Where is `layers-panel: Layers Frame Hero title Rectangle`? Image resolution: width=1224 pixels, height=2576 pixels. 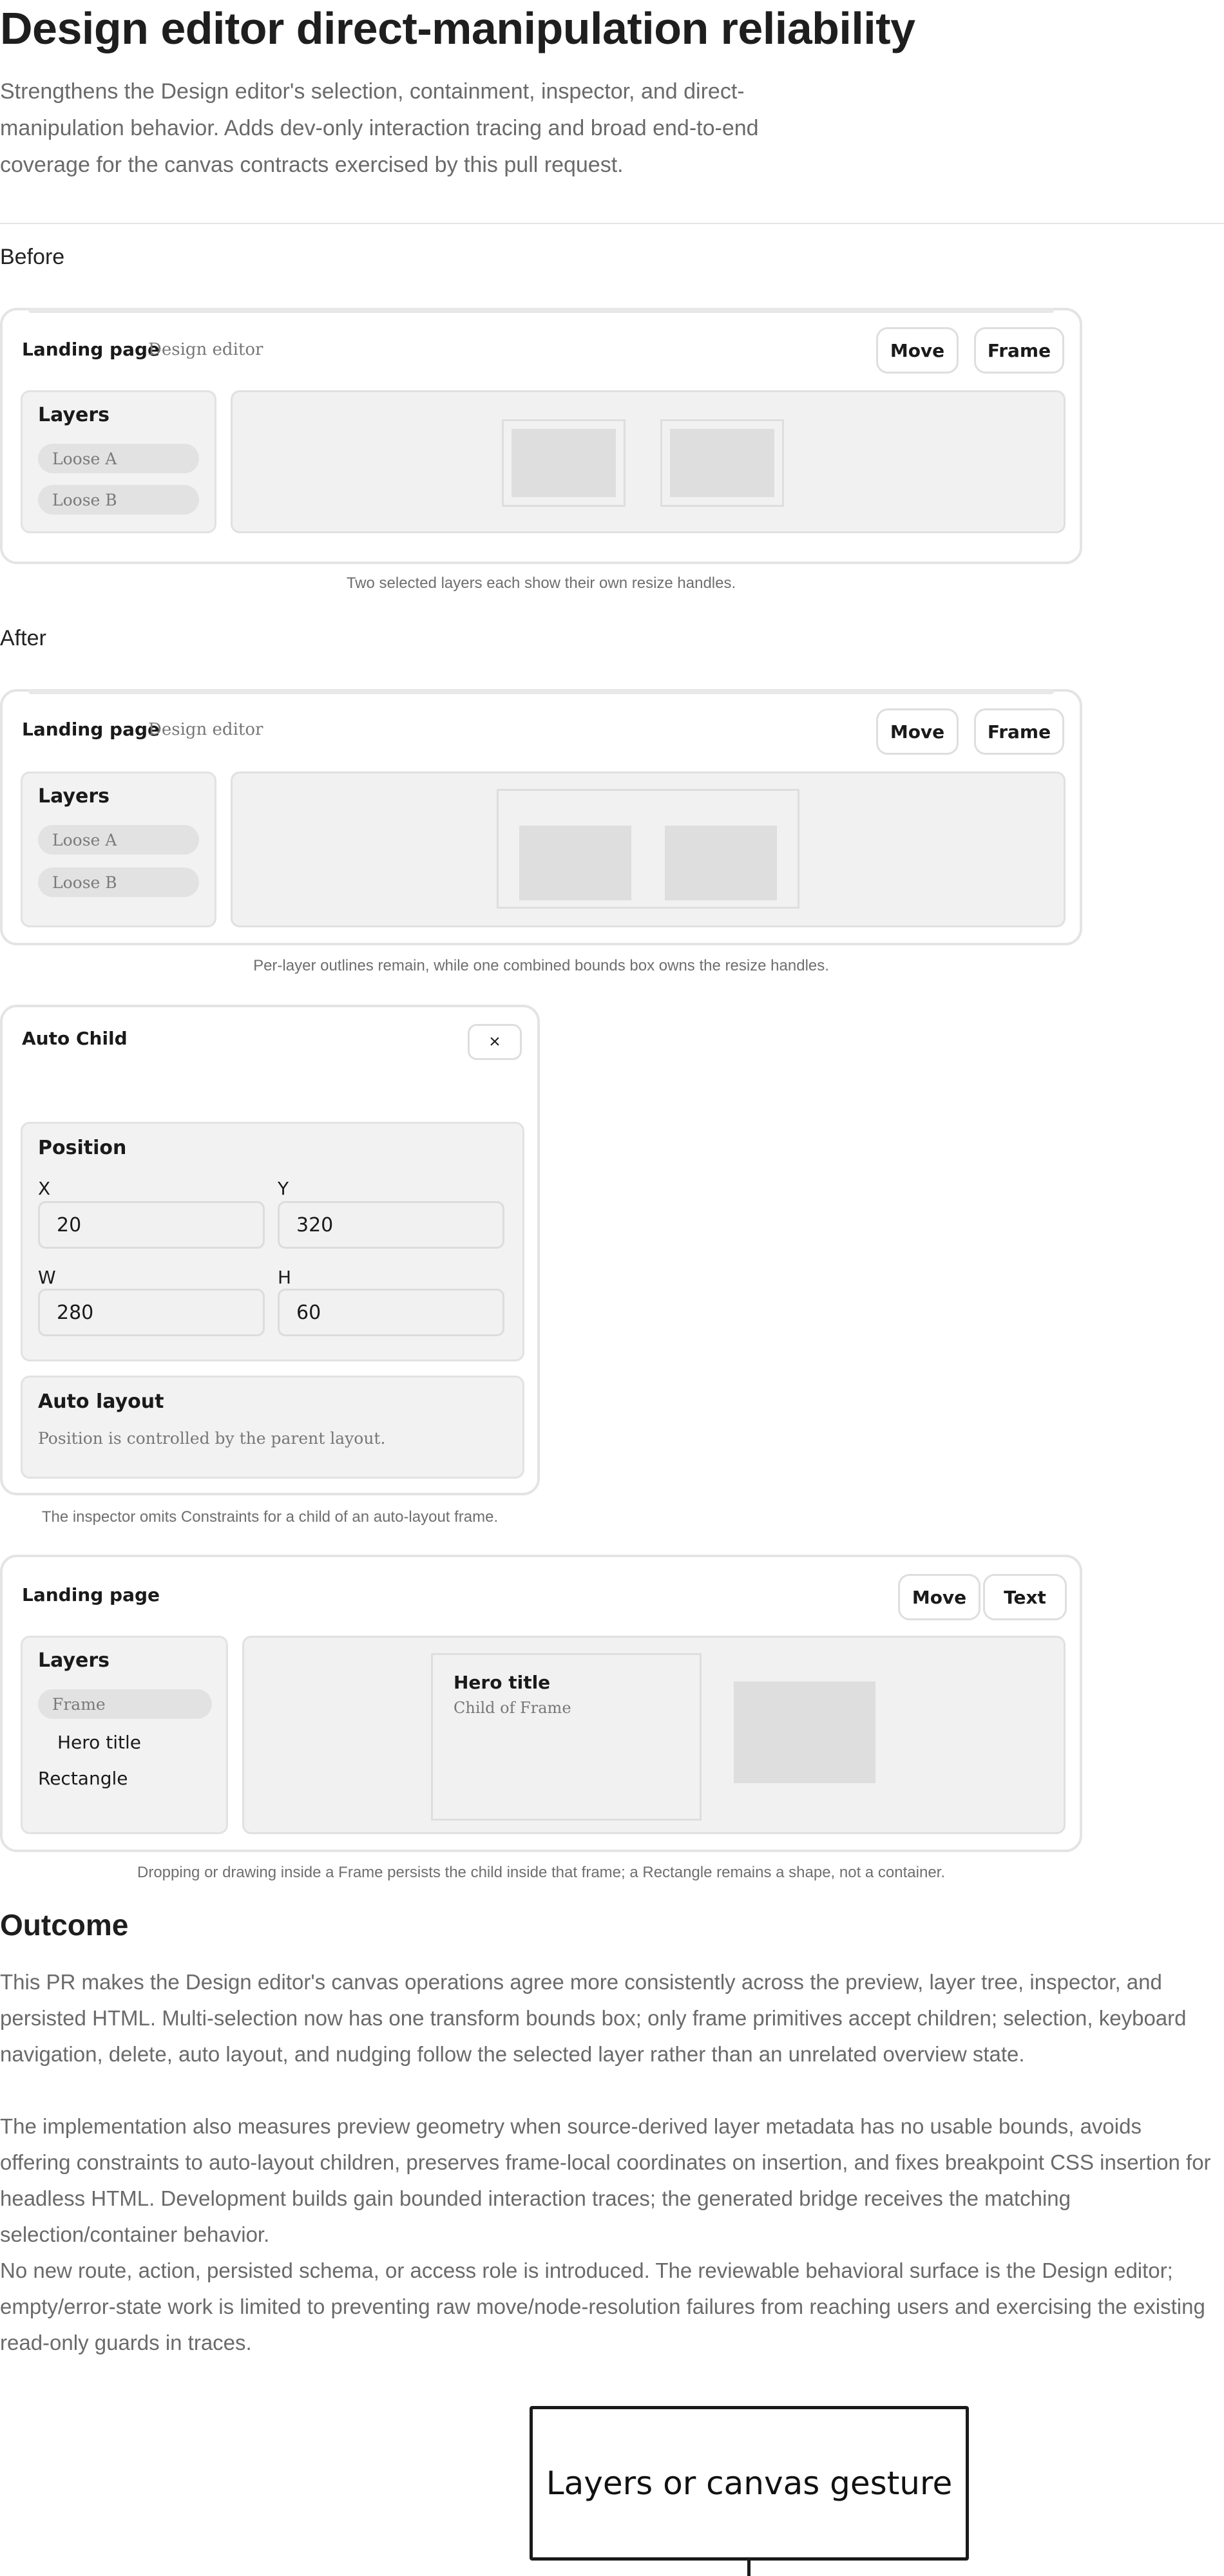
layers-panel: Layers Frame Hero title Rectangle is located at coordinates (124, 1735).